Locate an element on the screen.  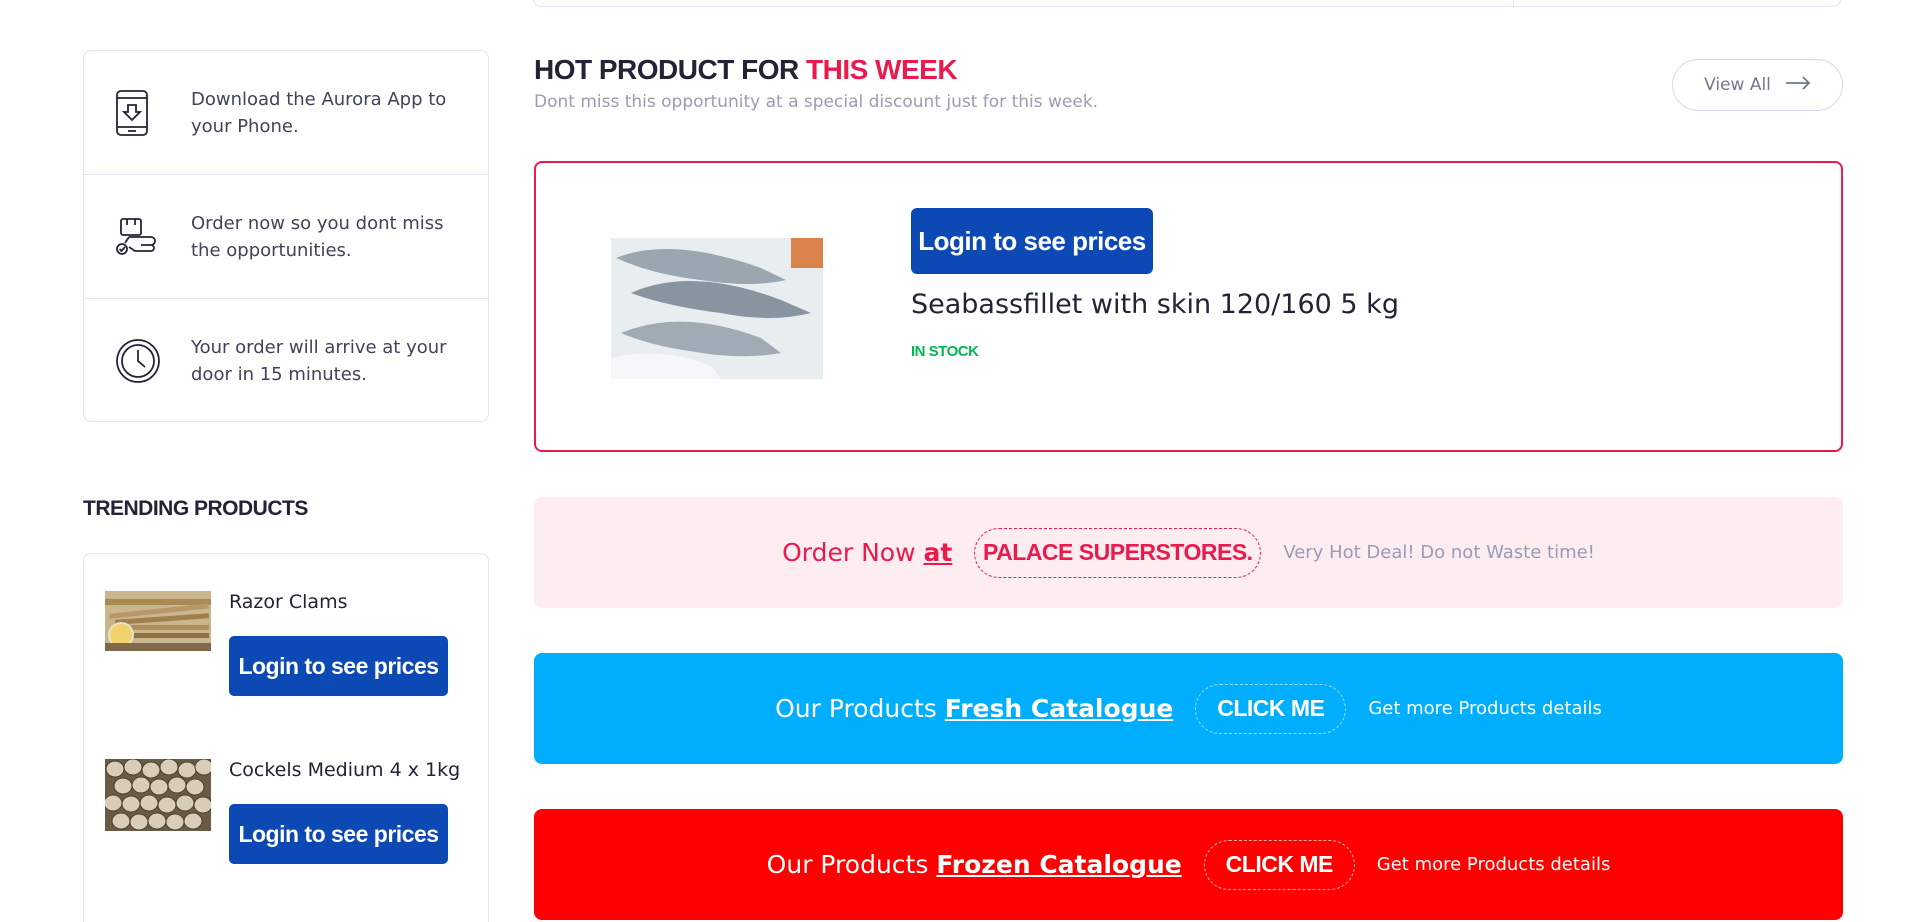
product-name: Razor Clams is located at coordinates (288, 602).